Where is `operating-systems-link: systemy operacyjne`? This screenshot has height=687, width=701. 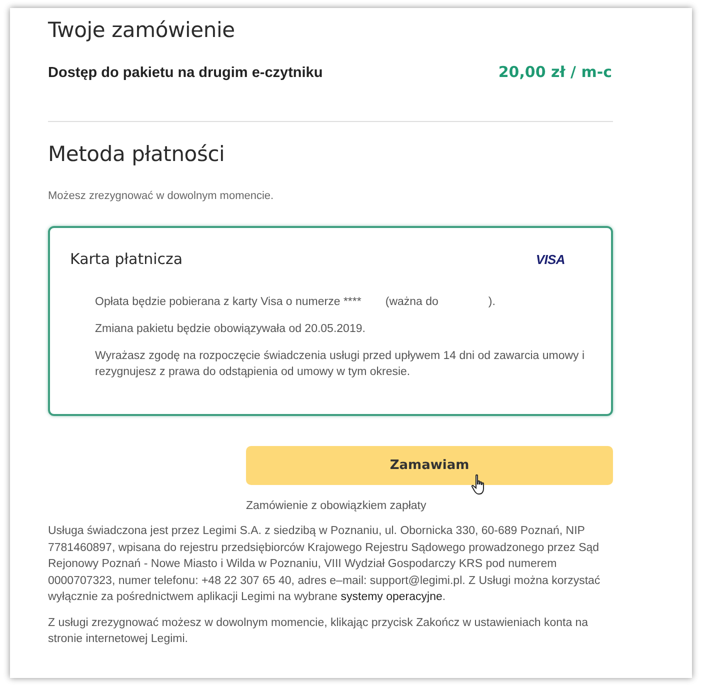
operating-systems-link: systemy operacyjne is located at coordinates (391, 597).